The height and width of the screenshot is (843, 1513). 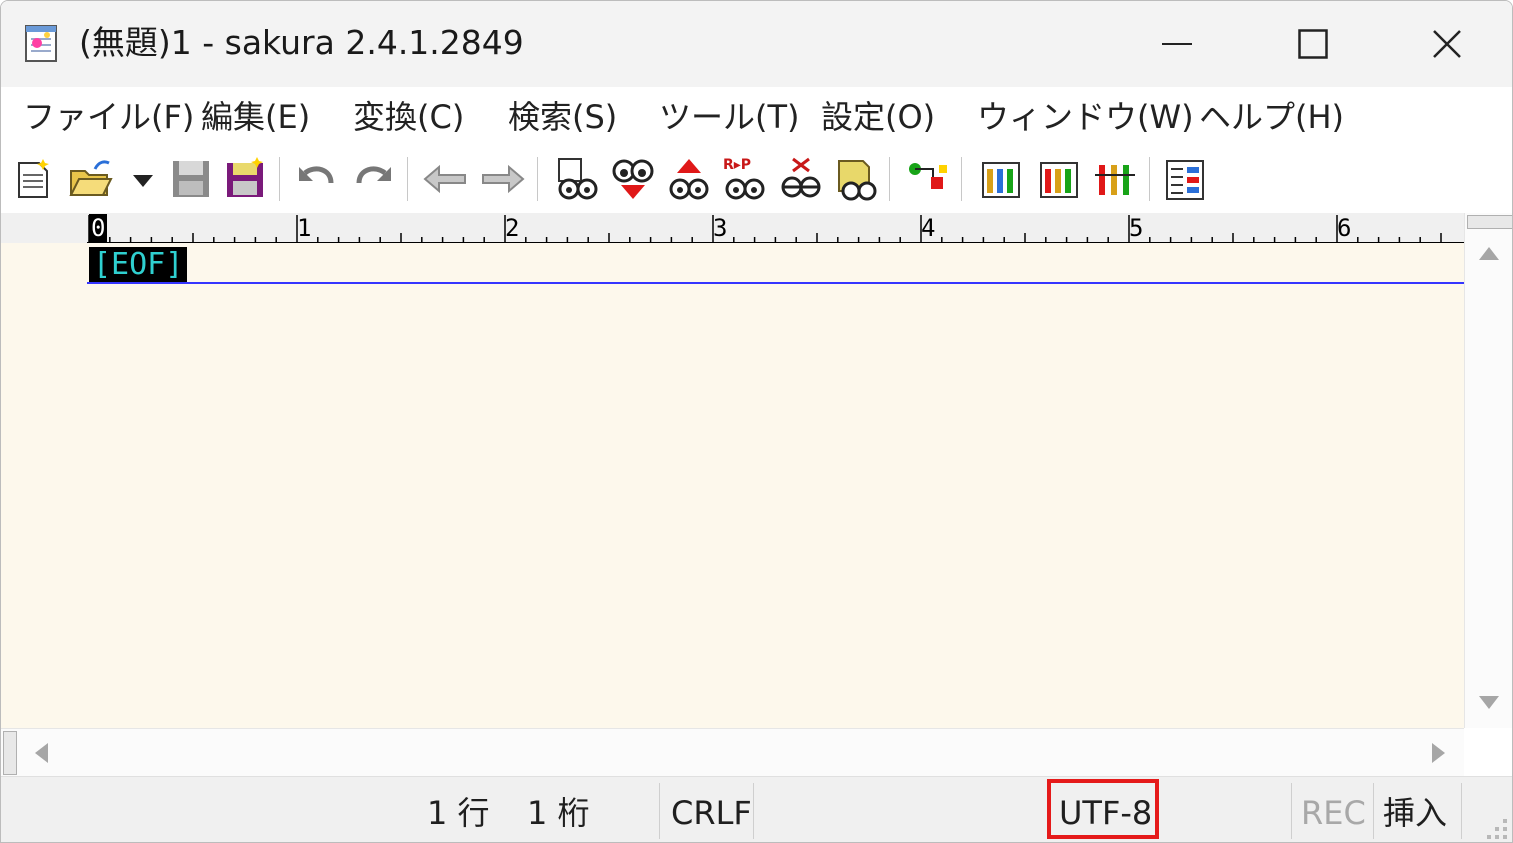 I want to click on close-icon, so click(x=1447, y=44).